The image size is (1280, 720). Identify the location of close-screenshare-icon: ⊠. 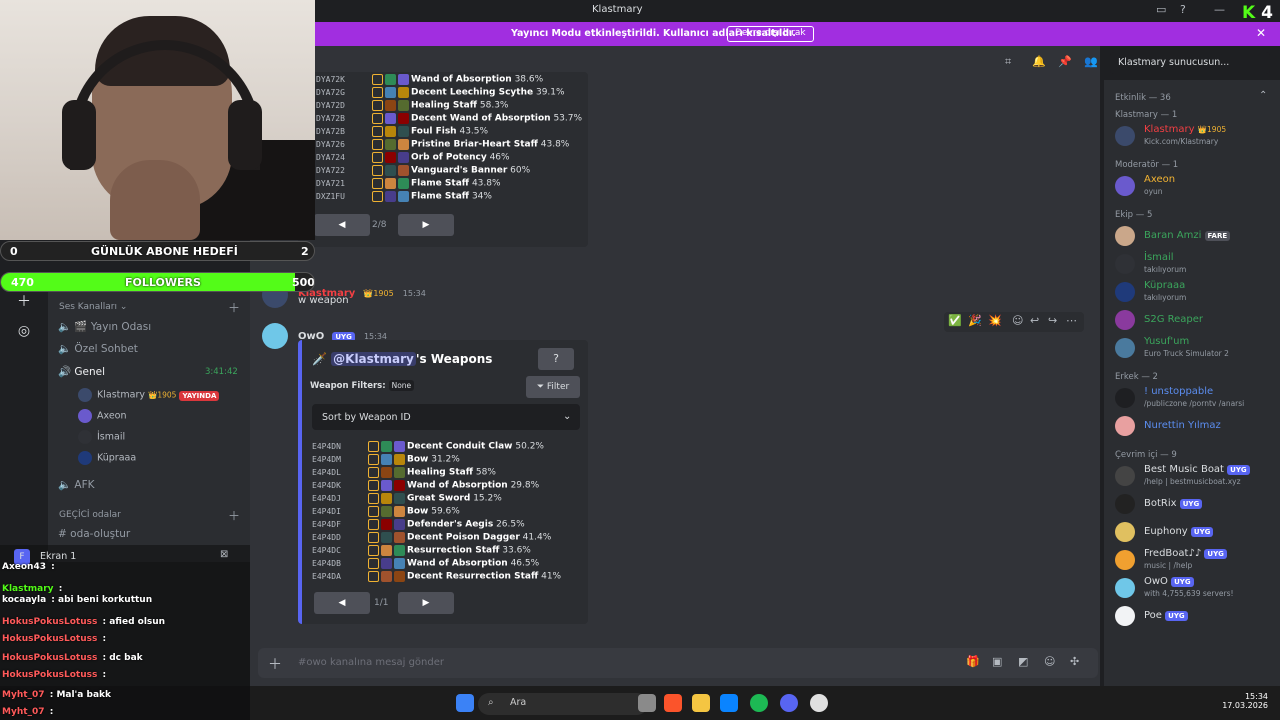
(224, 554).